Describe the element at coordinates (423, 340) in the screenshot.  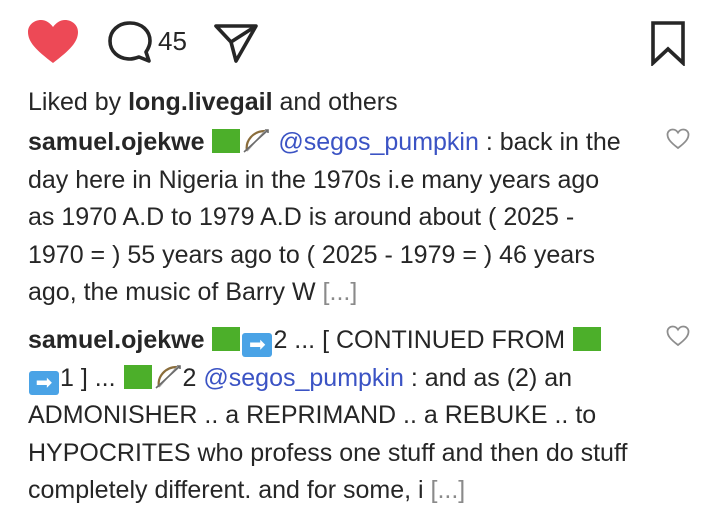
I see `comment-text: 2 ... [ CONTINUED FROM` at that location.